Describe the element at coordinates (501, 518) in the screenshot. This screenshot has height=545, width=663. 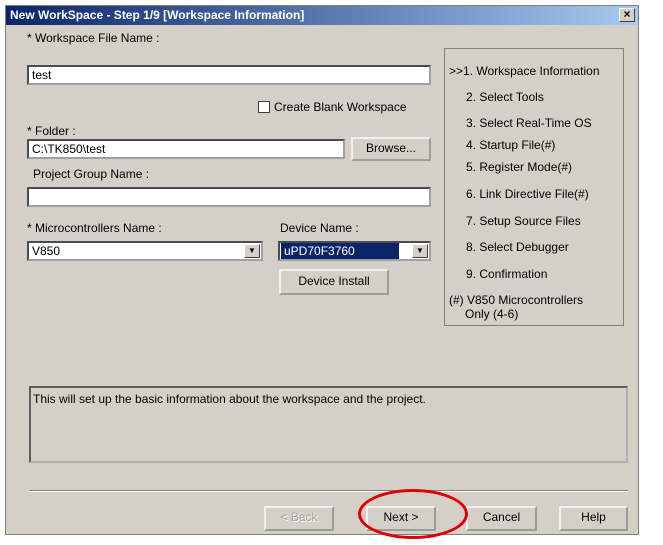
I see `cancel-button: Cancel` at that location.